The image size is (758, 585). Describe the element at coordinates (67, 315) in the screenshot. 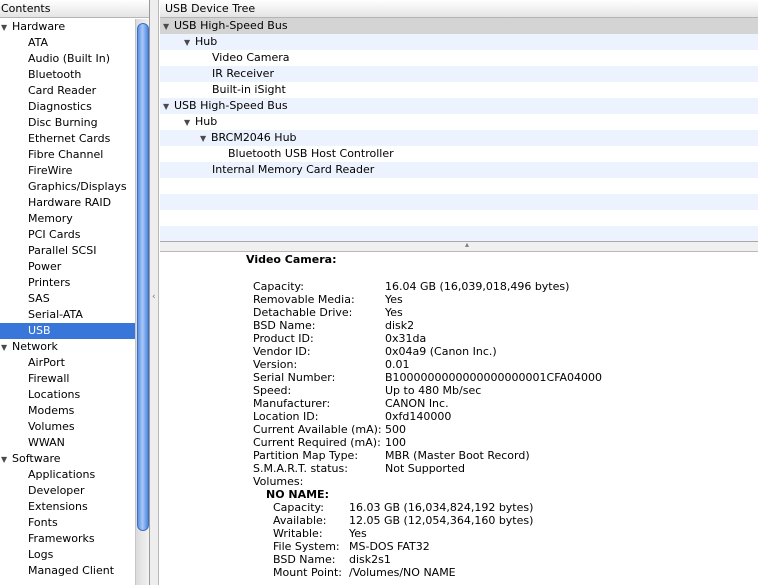

I see `sidebar-item-serial-ata: Serial-ATA` at that location.